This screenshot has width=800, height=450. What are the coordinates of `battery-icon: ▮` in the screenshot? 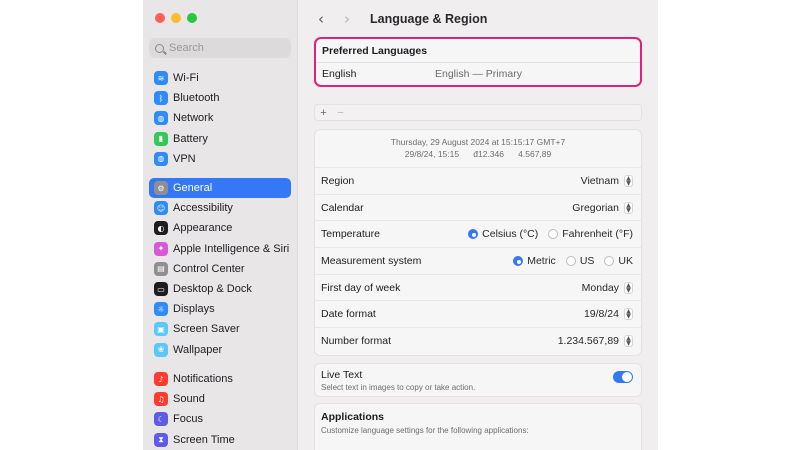 It's located at (161, 138).